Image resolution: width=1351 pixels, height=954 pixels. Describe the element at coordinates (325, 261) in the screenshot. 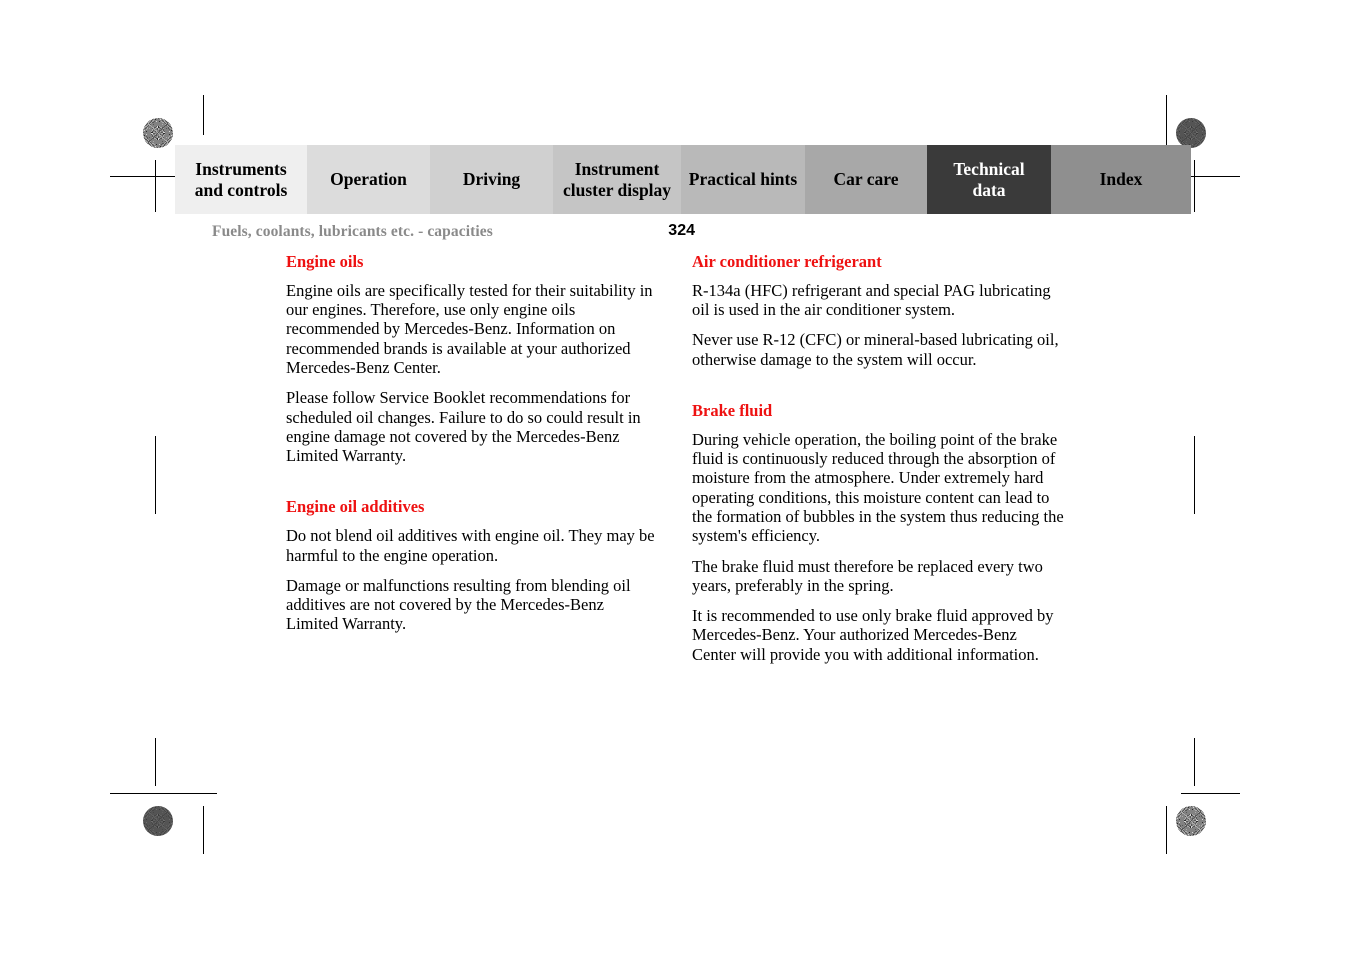

I see `section-heading: Engine oils` at that location.